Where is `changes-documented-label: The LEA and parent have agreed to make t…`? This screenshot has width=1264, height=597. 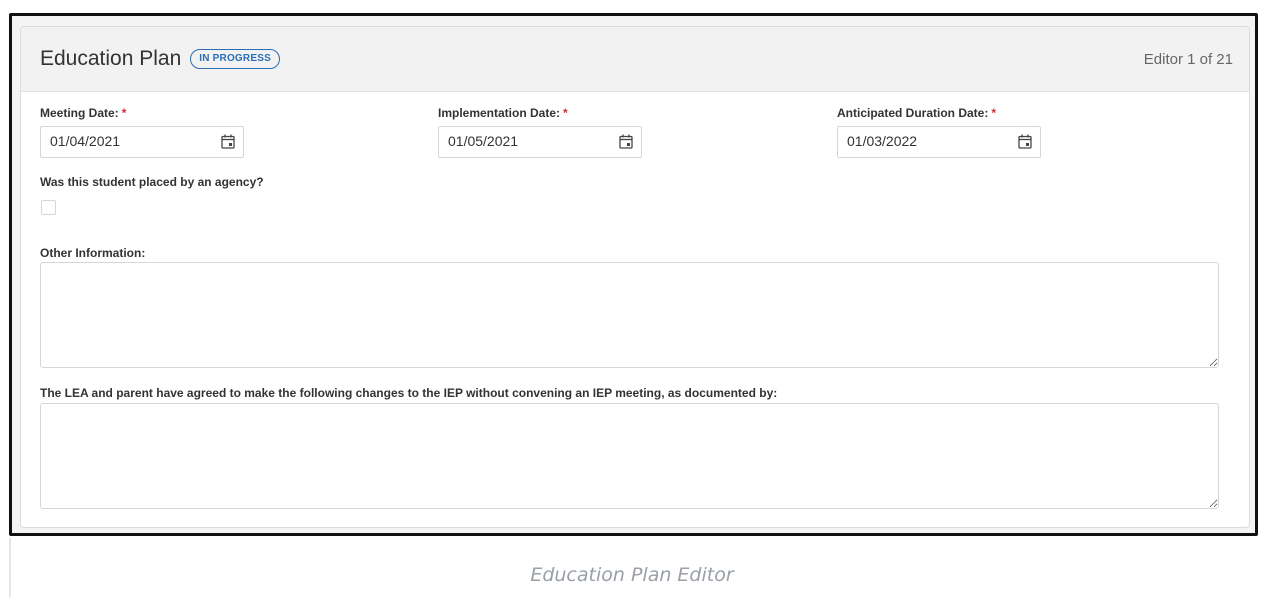
changes-documented-label: The LEA and parent have agreed to make t… is located at coordinates (409, 393).